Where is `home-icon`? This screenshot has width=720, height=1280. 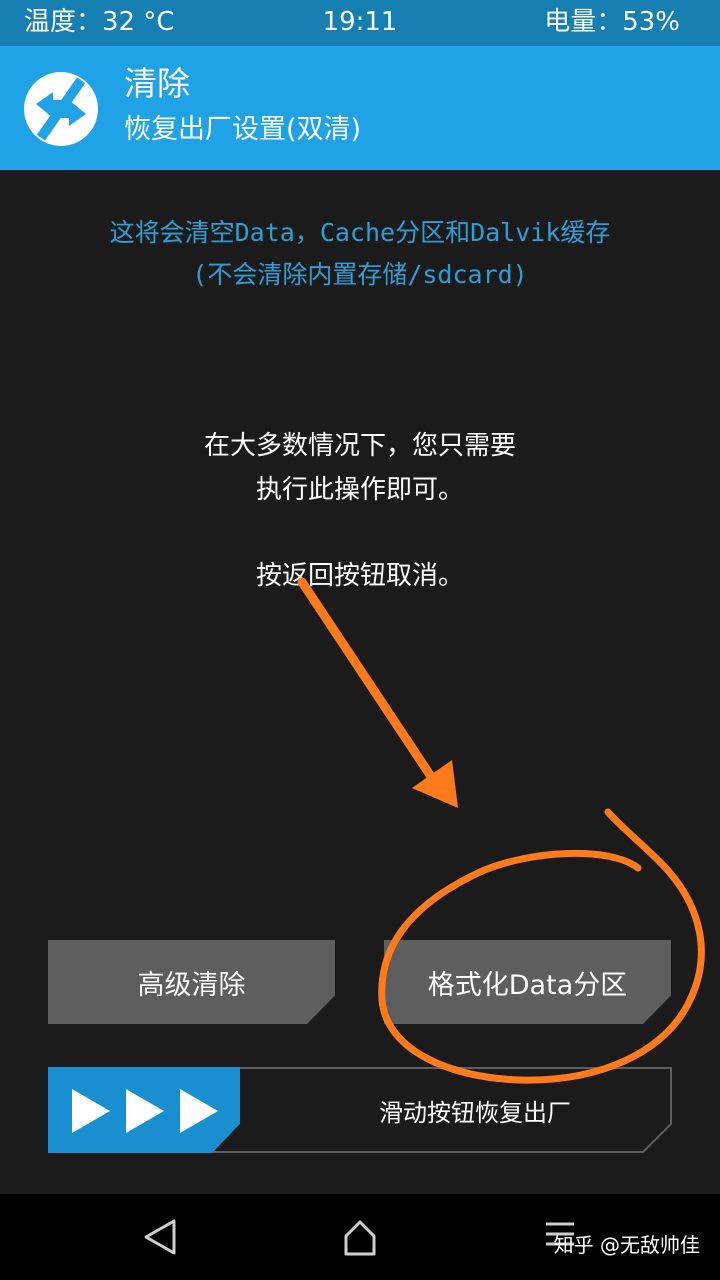
home-icon is located at coordinates (360, 1237).